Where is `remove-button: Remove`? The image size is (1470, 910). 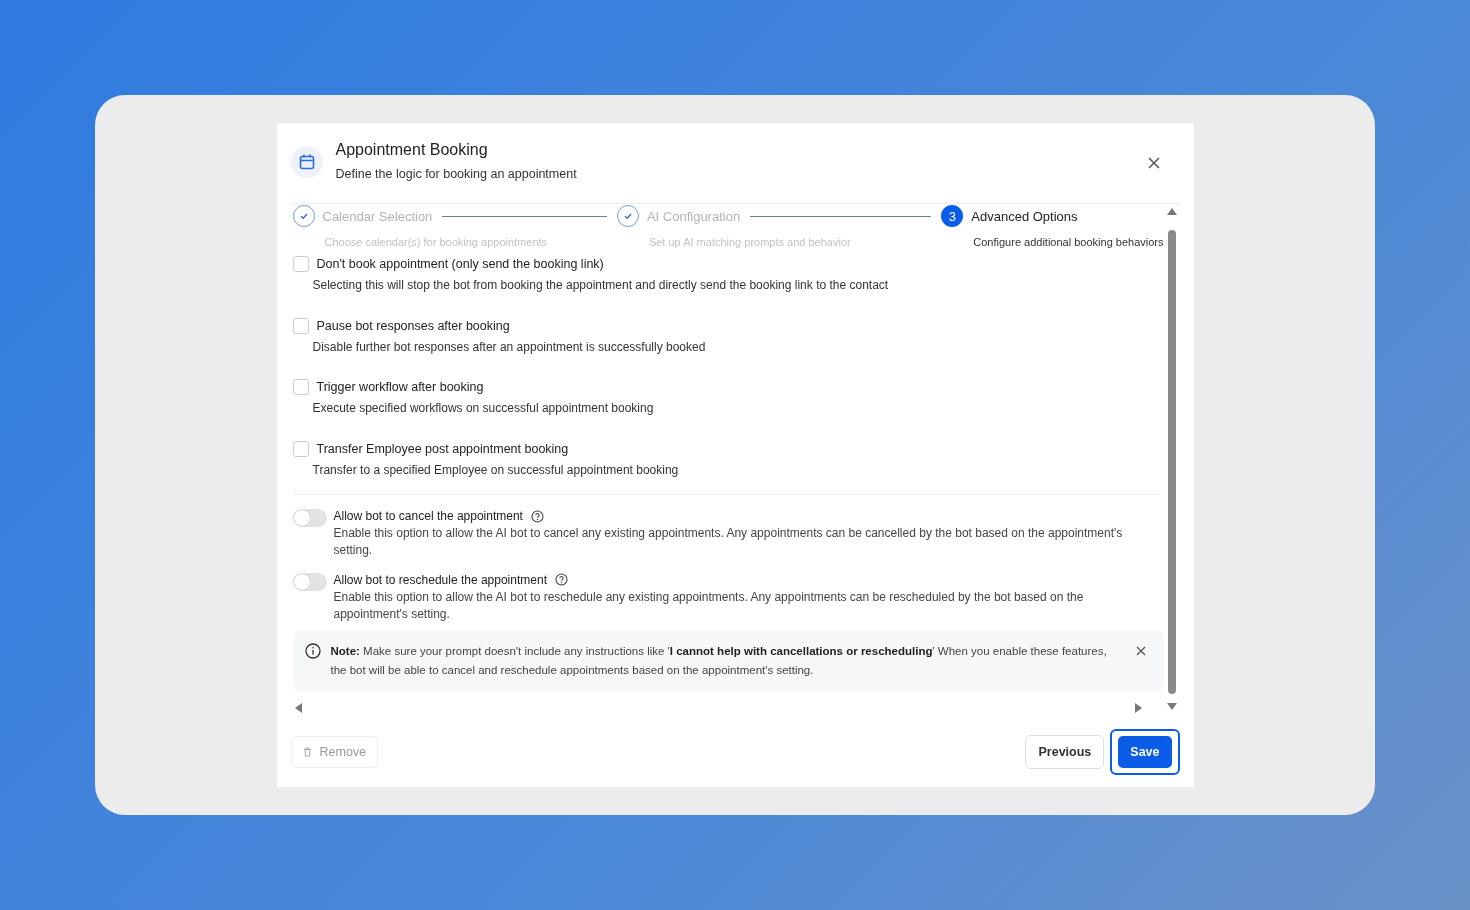 remove-button: Remove is located at coordinates (334, 751).